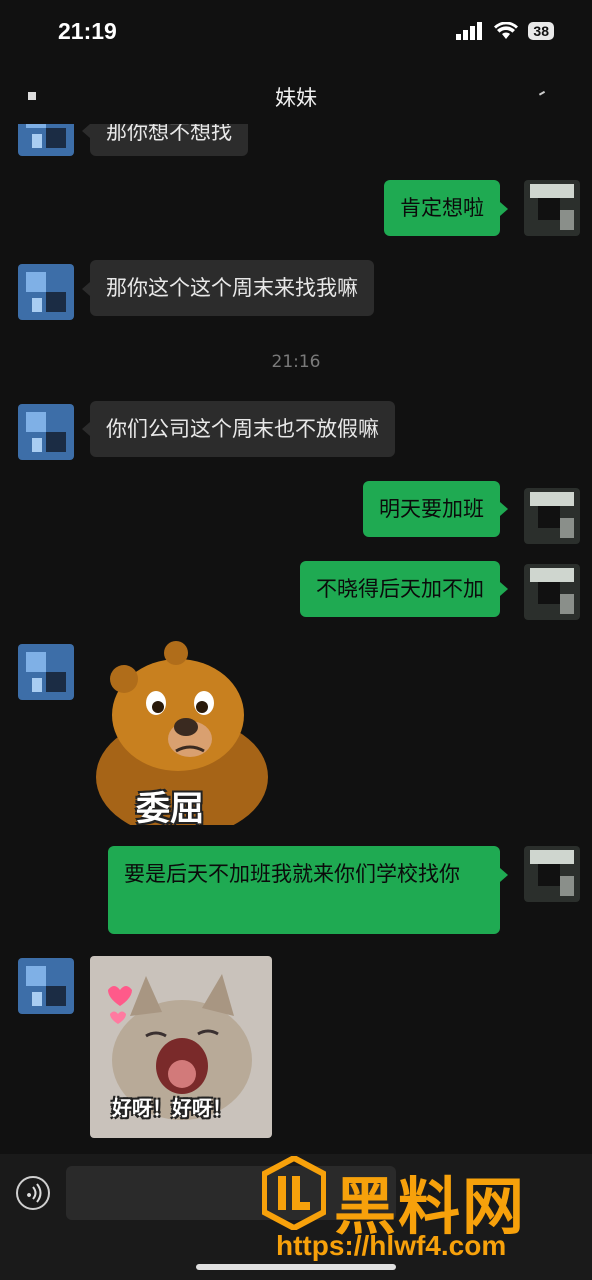 The image size is (592, 1280). Describe the element at coordinates (294, 1193) in the screenshot. I see `watermark-logo-icon` at that location.